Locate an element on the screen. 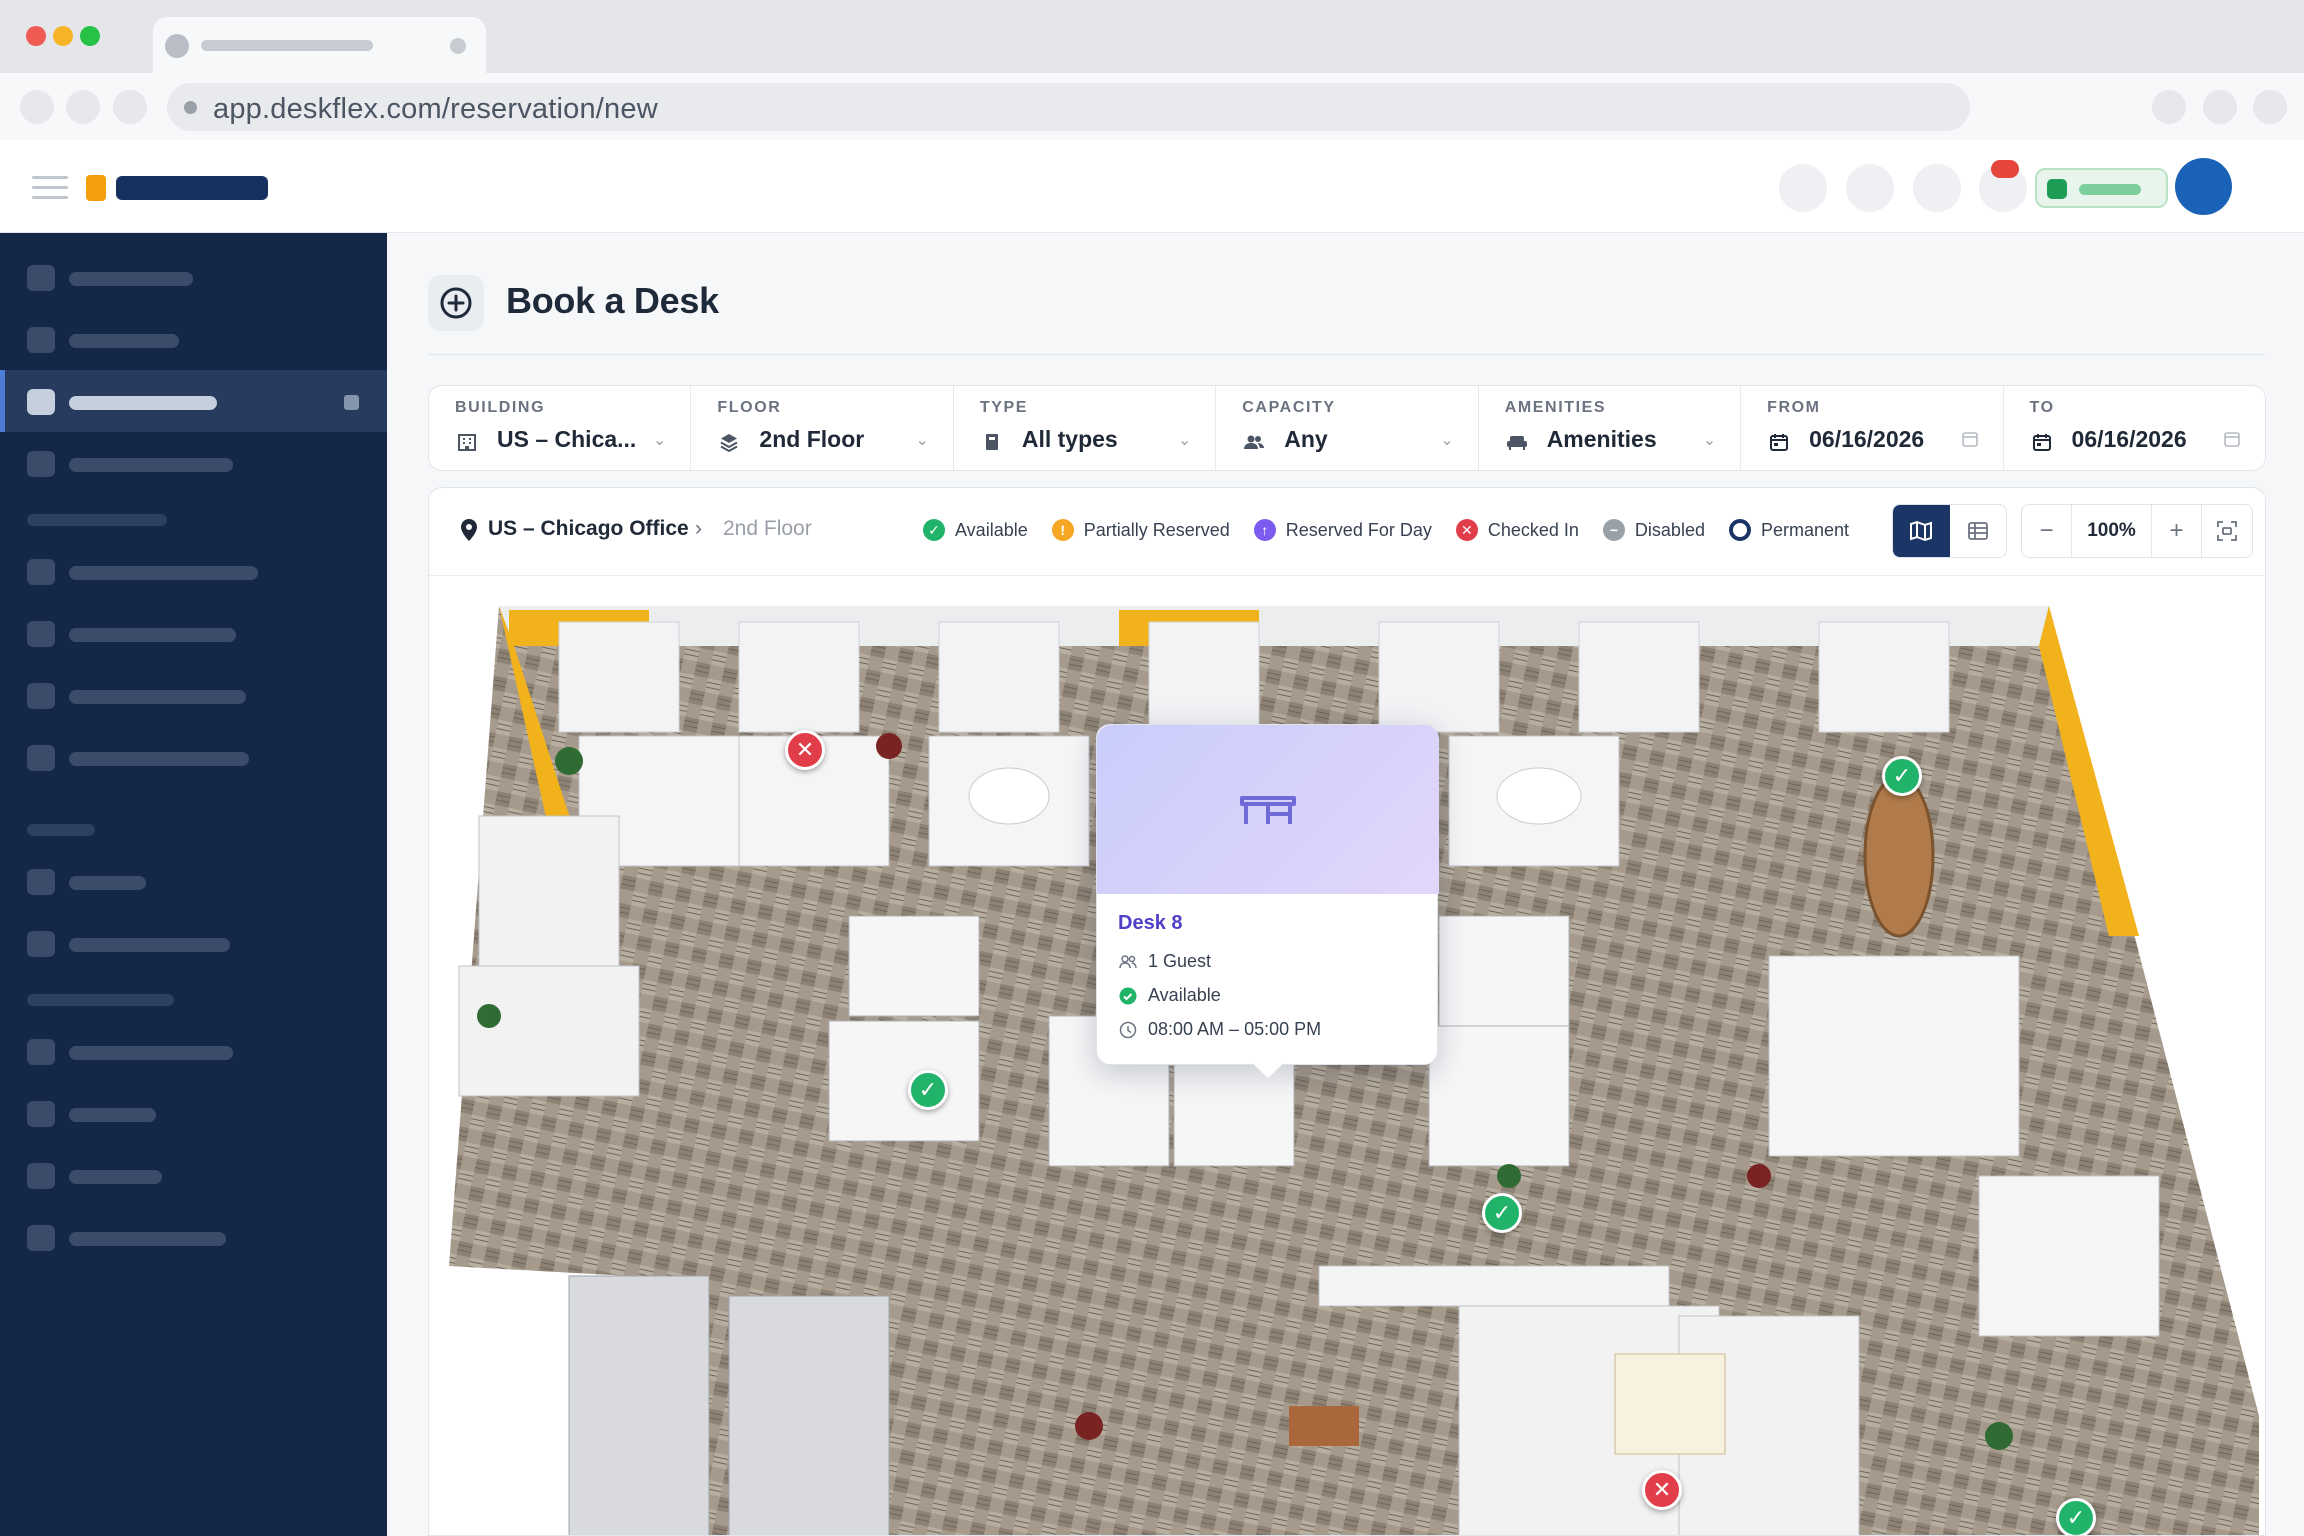 This screenshot has width=2304, height=1536. minimize-window-icon is located at coordinates (63, 36).